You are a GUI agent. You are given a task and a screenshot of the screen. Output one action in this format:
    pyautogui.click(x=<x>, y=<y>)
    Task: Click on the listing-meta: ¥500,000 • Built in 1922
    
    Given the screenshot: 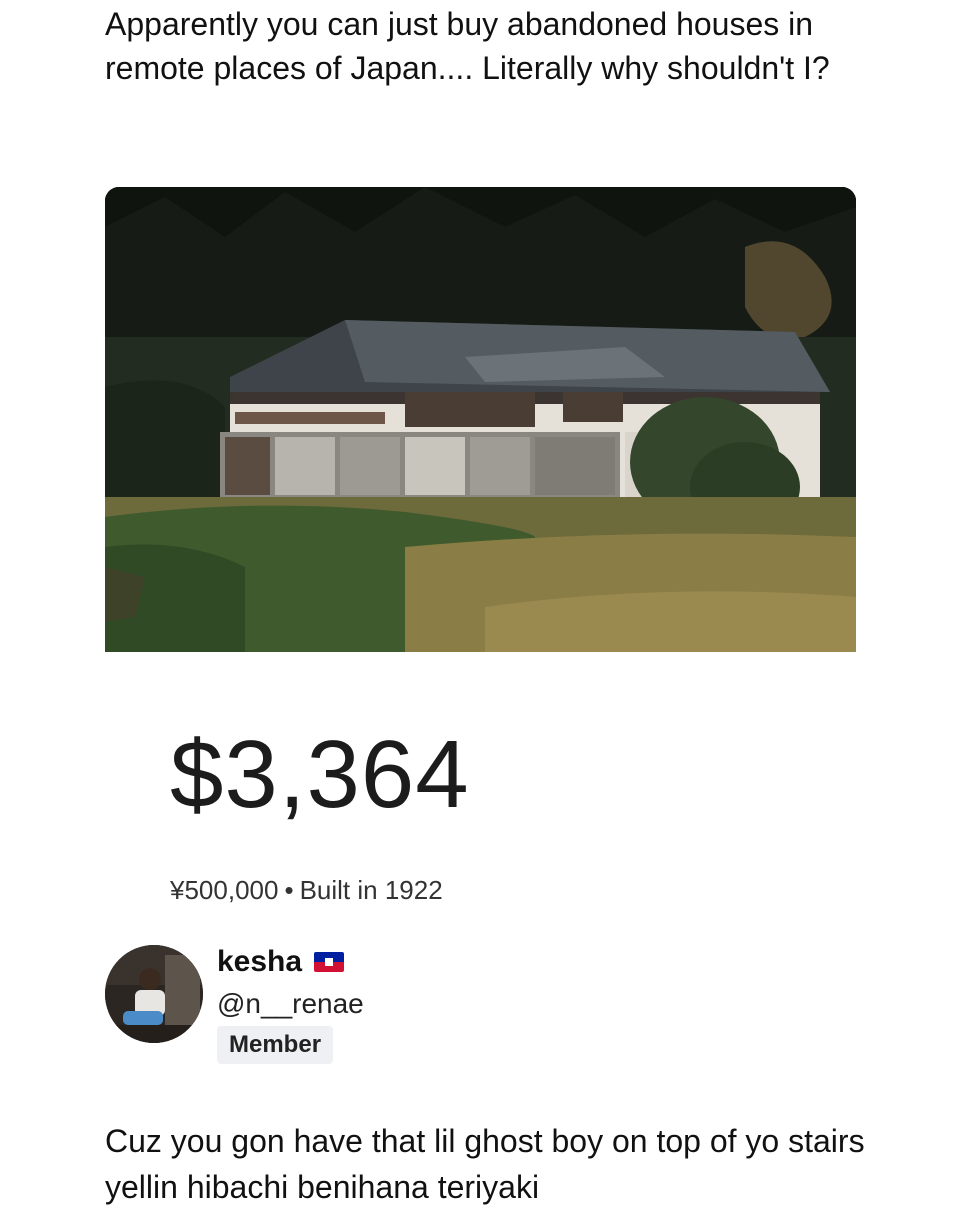 What is the action you would take?
    pyautogui.click(x=306, y=890)
    